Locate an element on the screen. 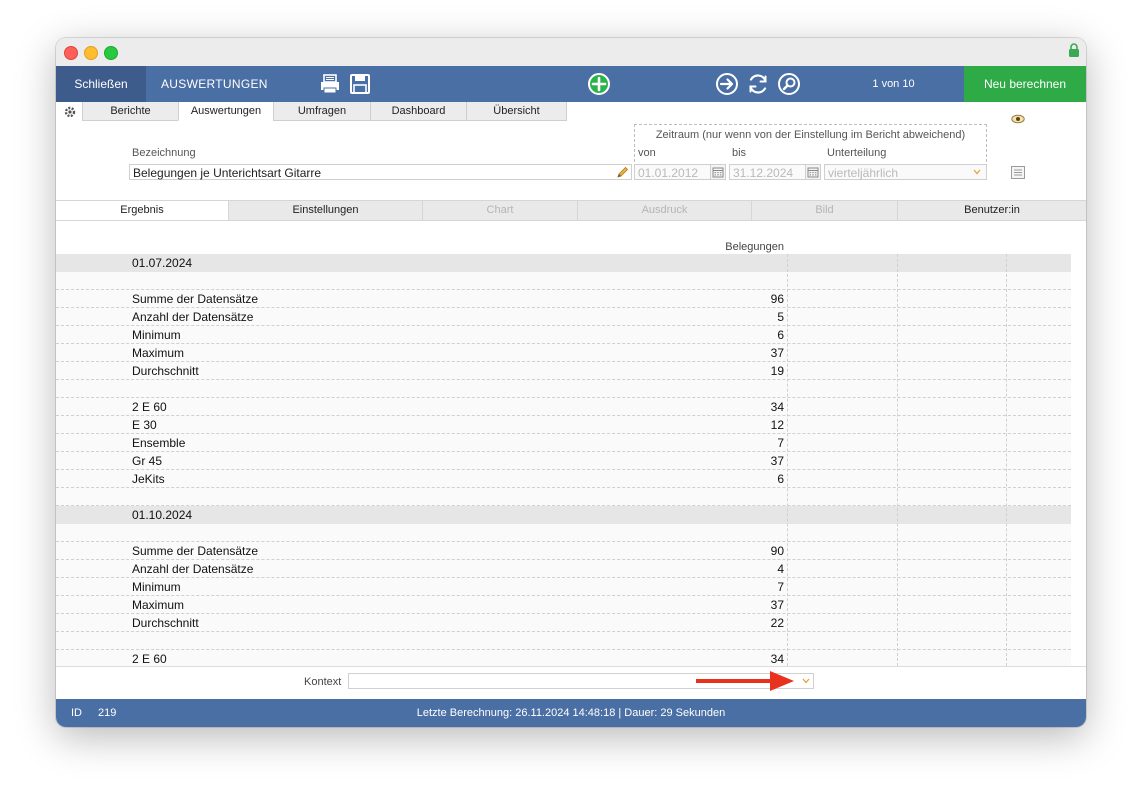 This screenshot has height=802, width=1142. bottom-separator is located at coordinates (571, 666).